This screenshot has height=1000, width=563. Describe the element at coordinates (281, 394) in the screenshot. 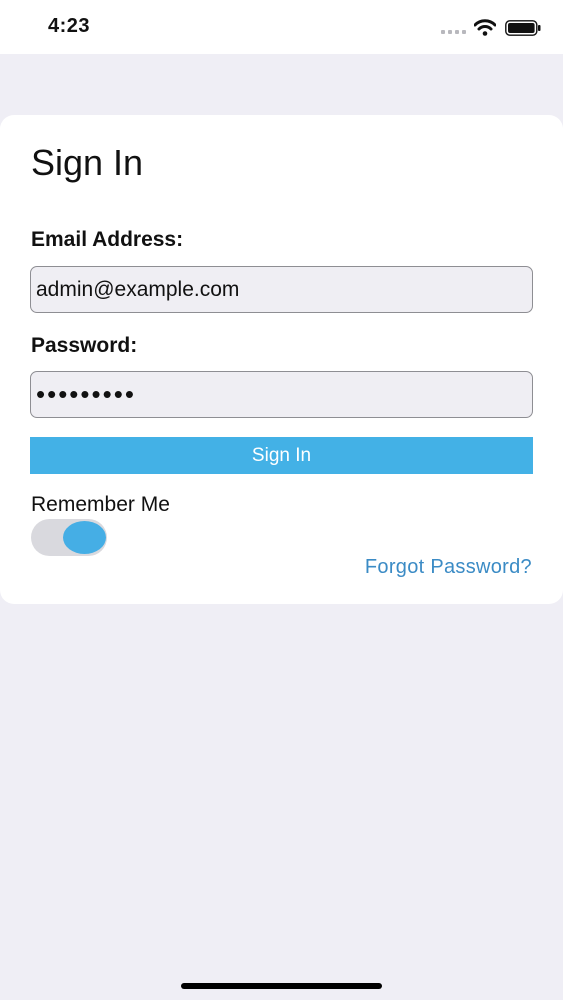

I see `password-field` at that location.